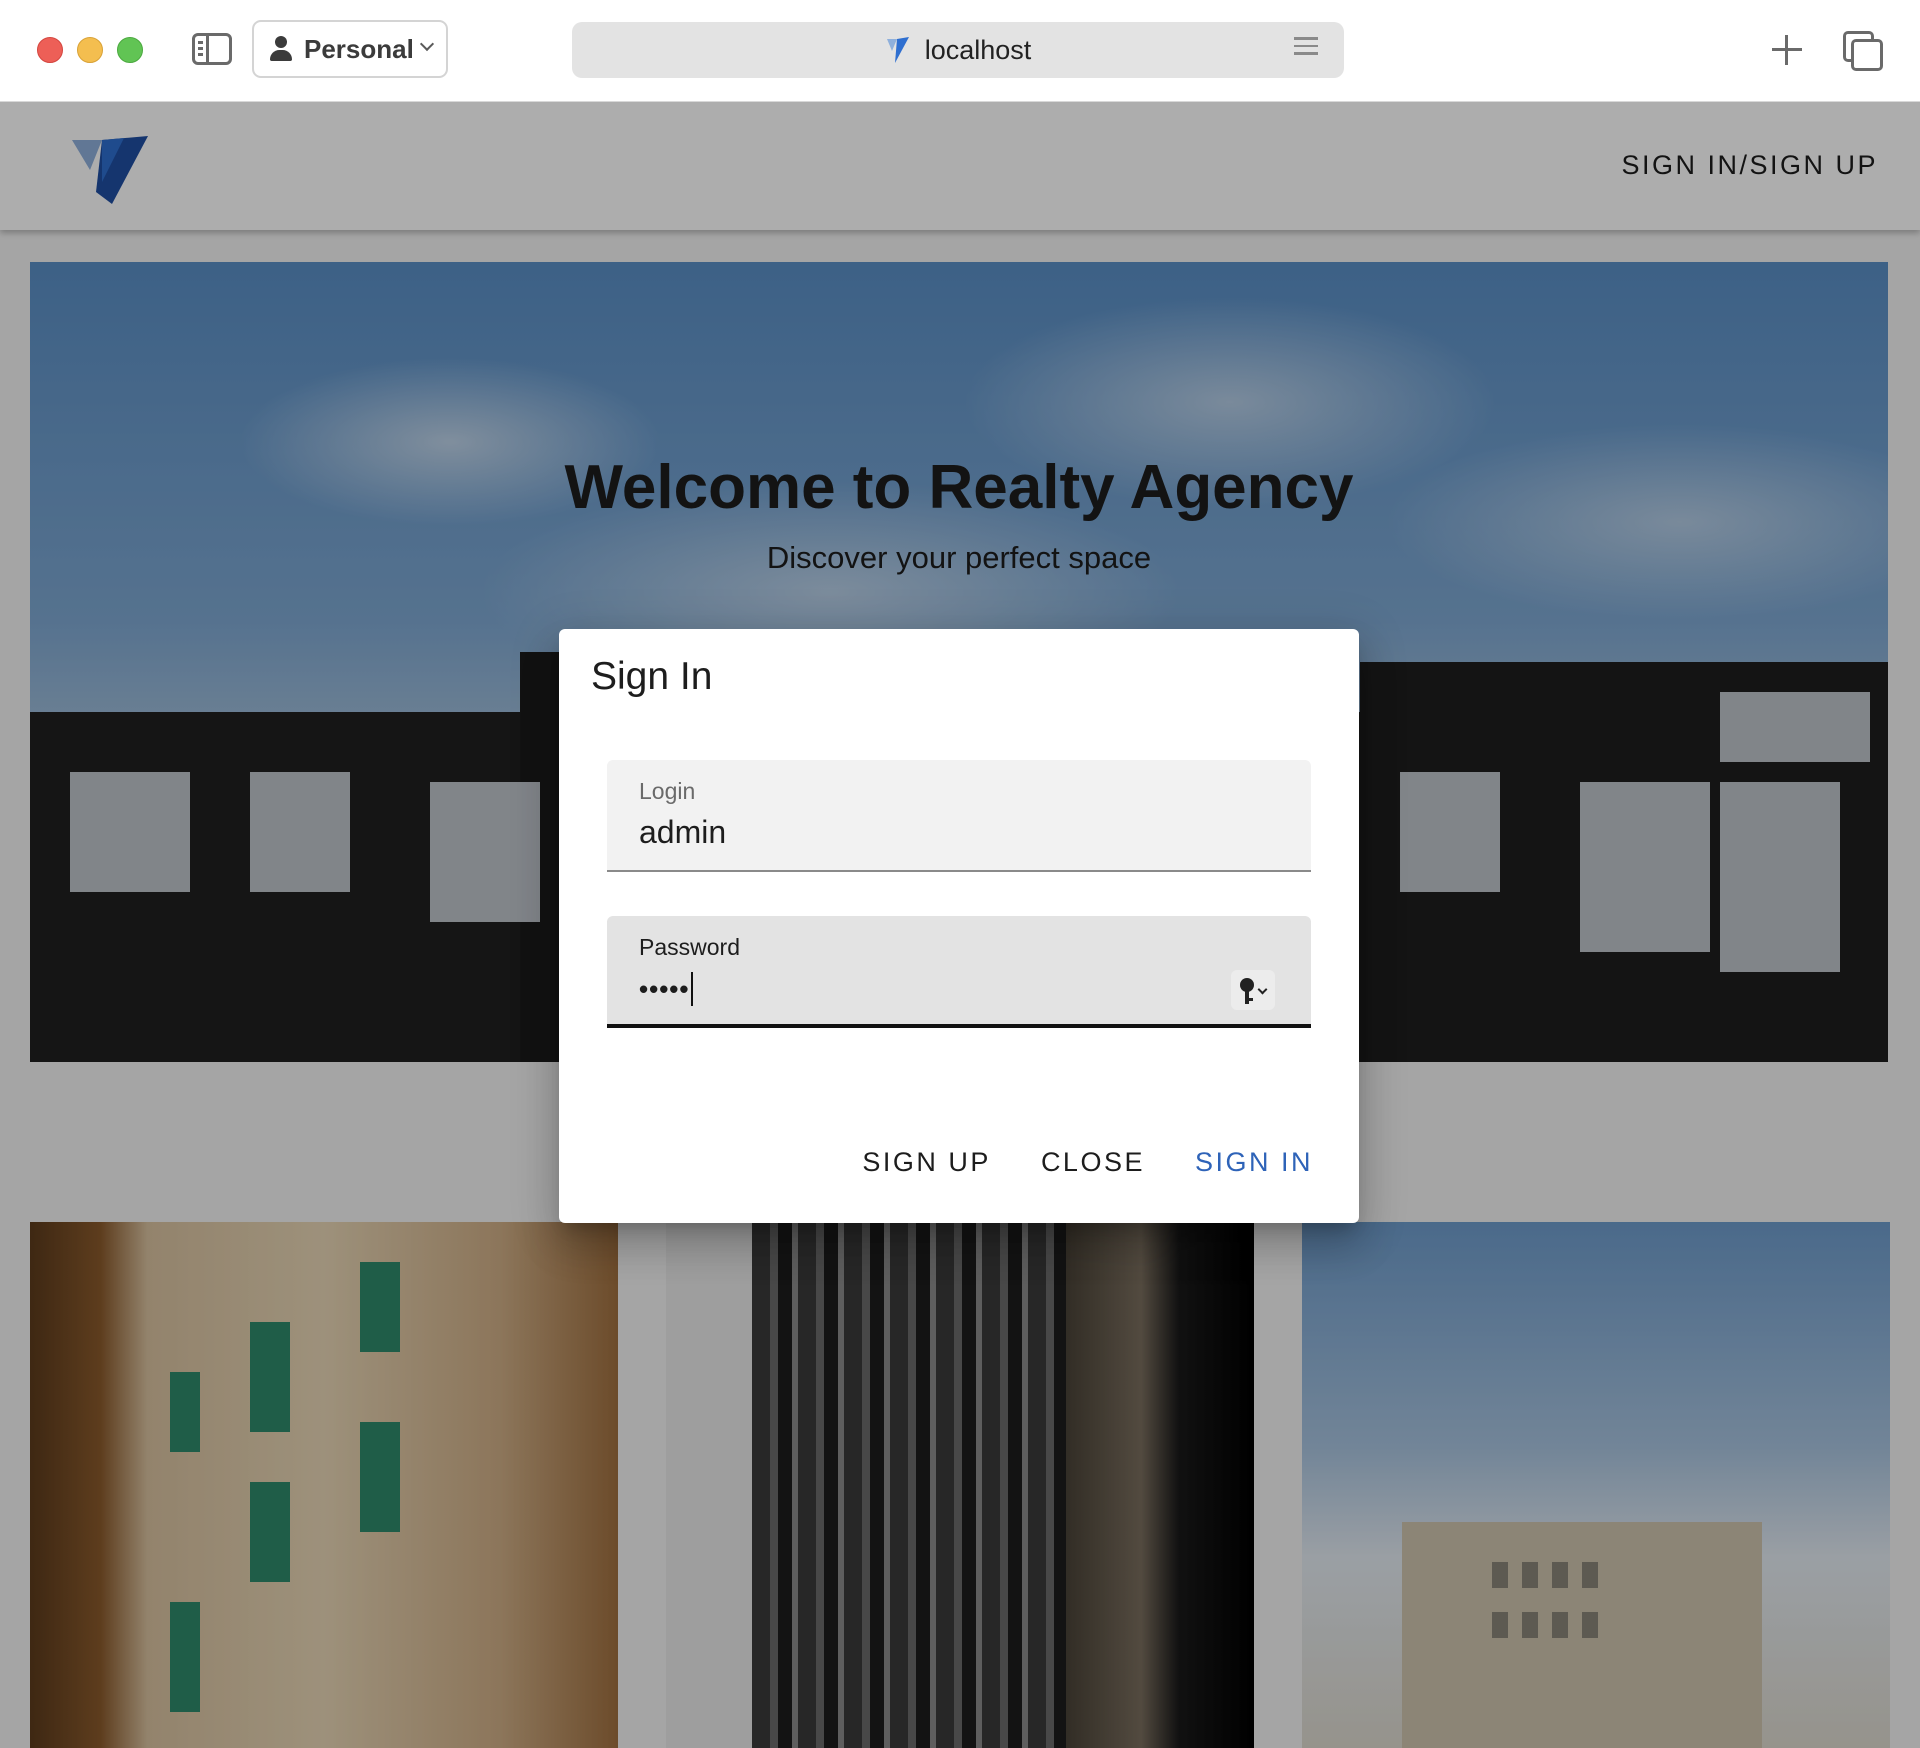  I want to click on close-window-button, so click(50, 50).